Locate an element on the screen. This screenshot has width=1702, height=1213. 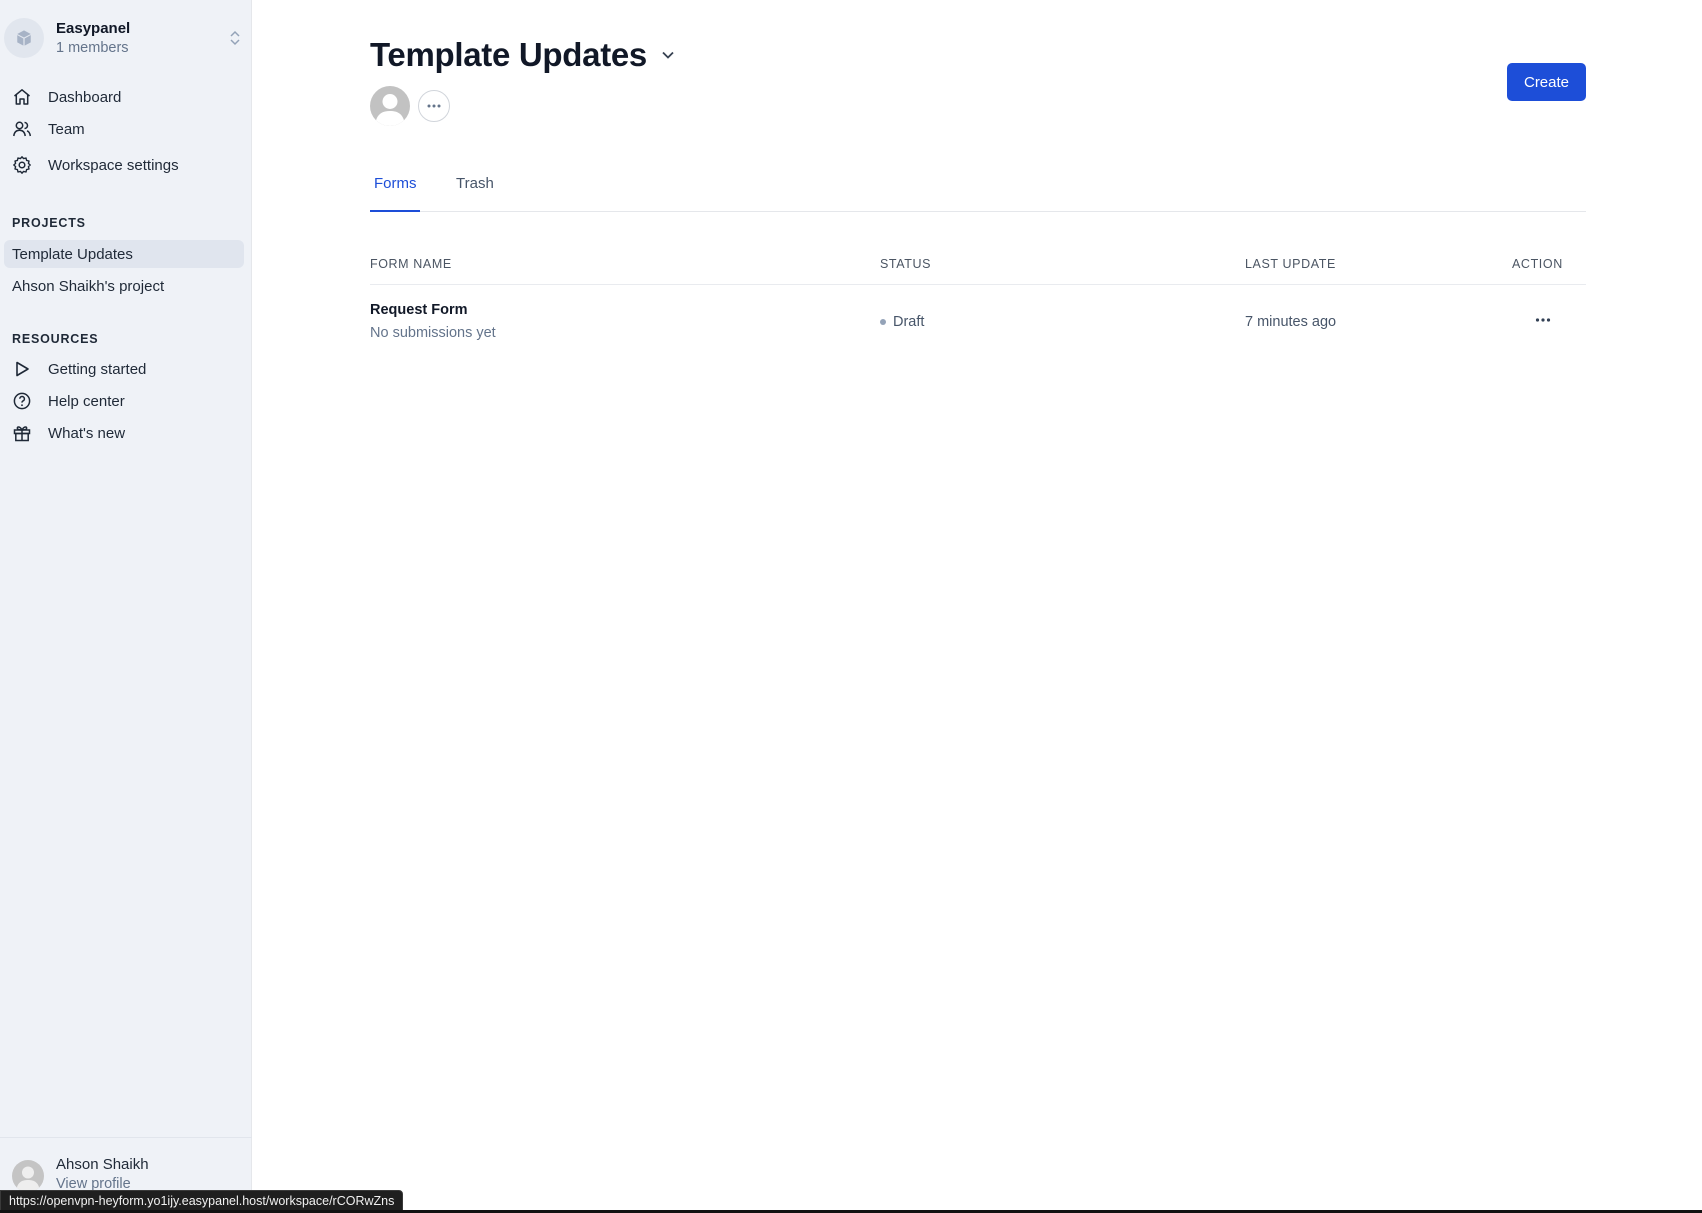
last-update: 7 minutes ago is located at coordinates (1291, 322).